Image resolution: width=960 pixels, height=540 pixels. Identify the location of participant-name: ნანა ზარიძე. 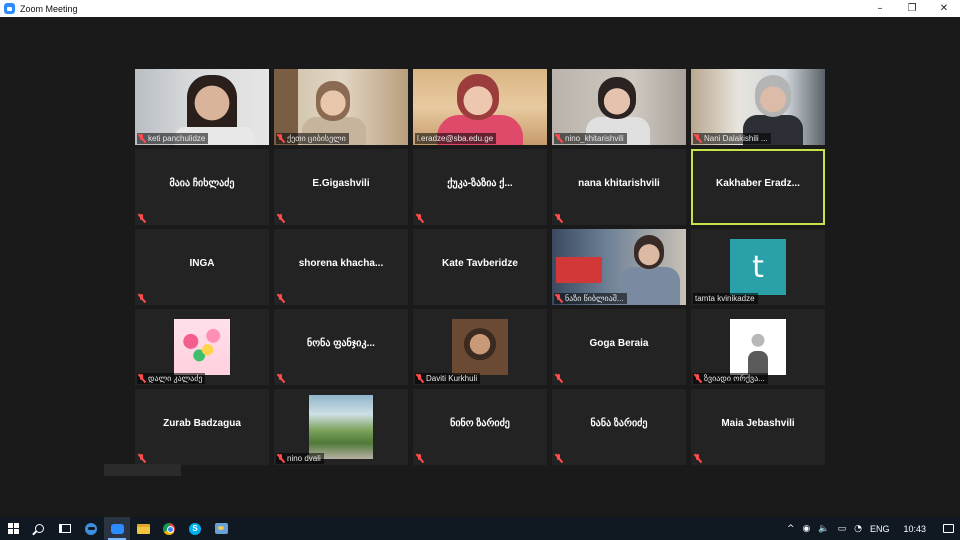
(619, 423).